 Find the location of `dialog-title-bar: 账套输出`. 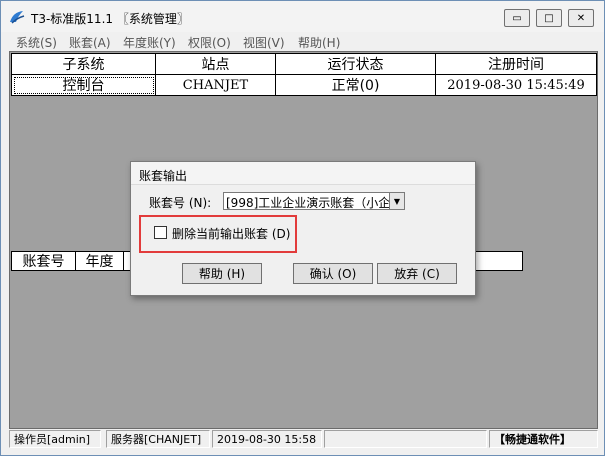

dialog-title-bar: 账套输出 is located at coordinates (303, 173).